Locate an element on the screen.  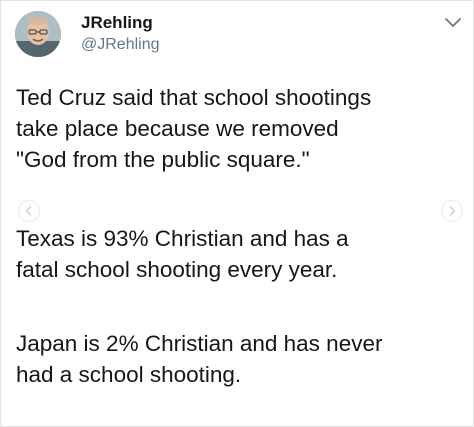
author-name: JRehling is located at coordinates (117, 23).